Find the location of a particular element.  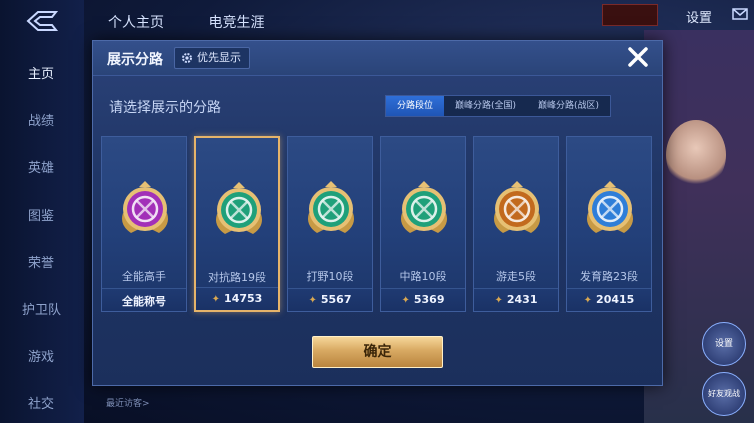

lane-card-stat: 全能称号 is located at coordinates (144, 301).